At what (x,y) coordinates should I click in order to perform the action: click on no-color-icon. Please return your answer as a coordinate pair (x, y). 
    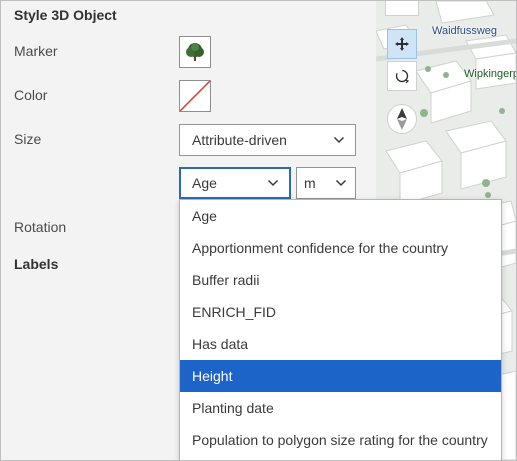
    Looking at the image, I should click on (195, 96).